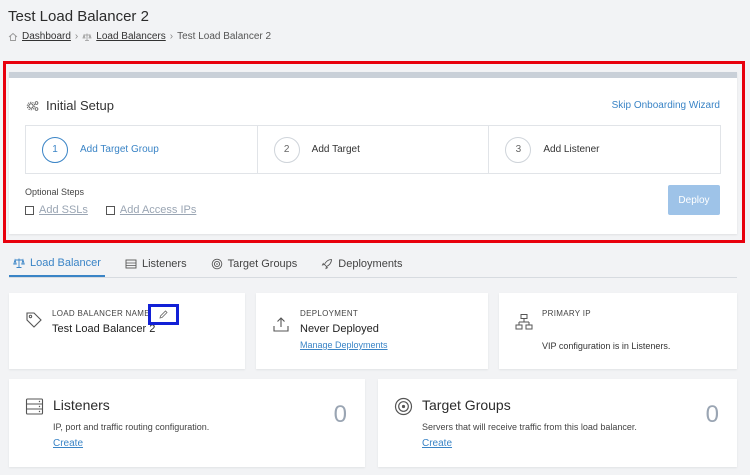 The height and width of the screenshot is (475, 750). Describe the element at coordinates (34, 406) in the screenshot. I see `server-list-icon` at that location.